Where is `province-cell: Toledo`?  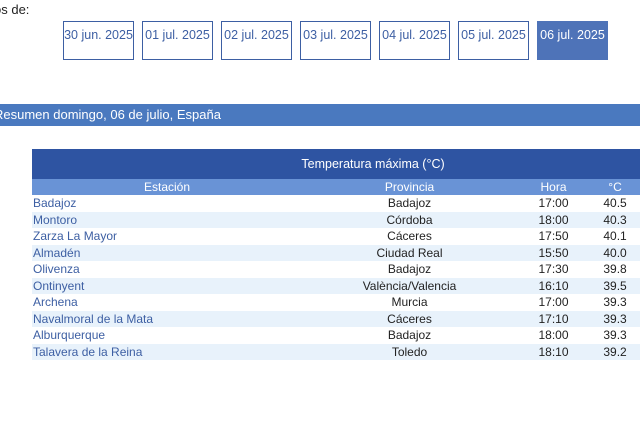 province-cell: Toledo is located at coordinates (409, 351).